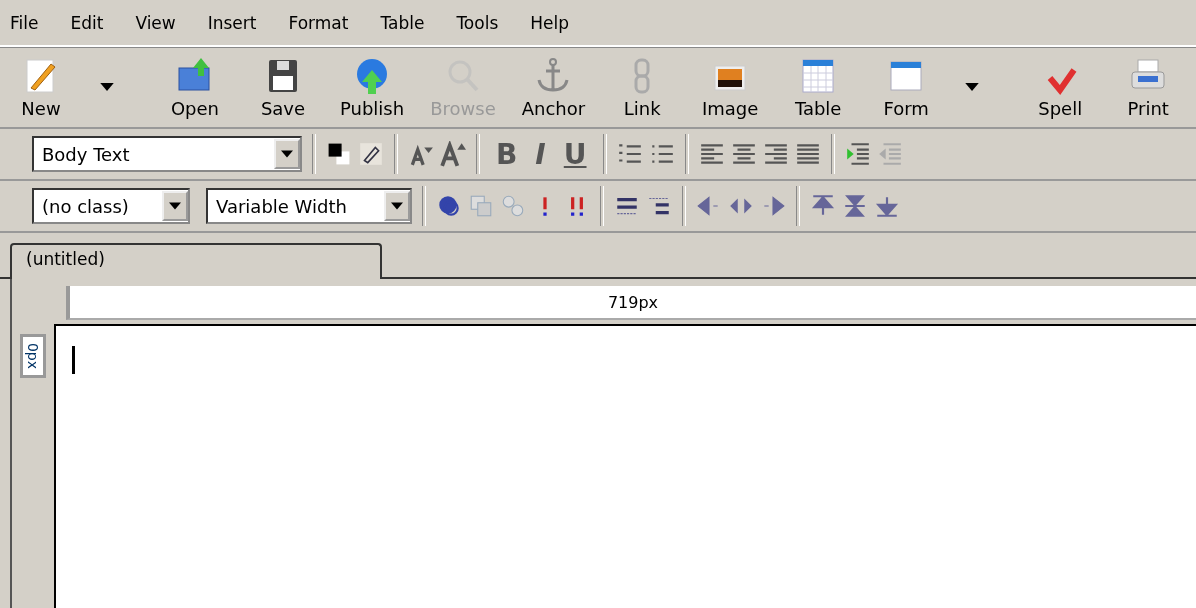 This screenshot has height=608, width=1196. I want to click on increase-font-icon, so click(453, 154).